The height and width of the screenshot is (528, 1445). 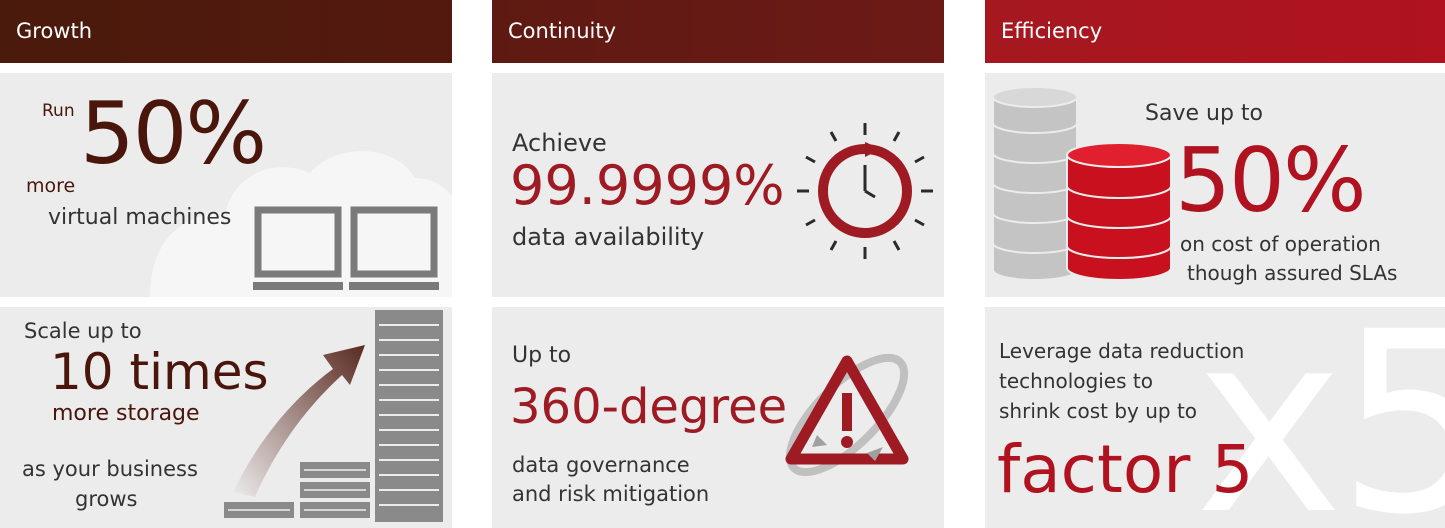 I want to click on save-up-to-label: Save up to, so click(x=1204, y=113).